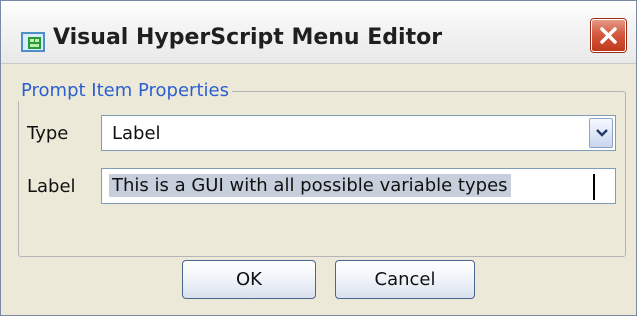 This screenshot has height=316, width=637. What do you see at coordinates (249, 279) in the screenshot?
I see `ok-button: OK` at bounding box center [249, 279].